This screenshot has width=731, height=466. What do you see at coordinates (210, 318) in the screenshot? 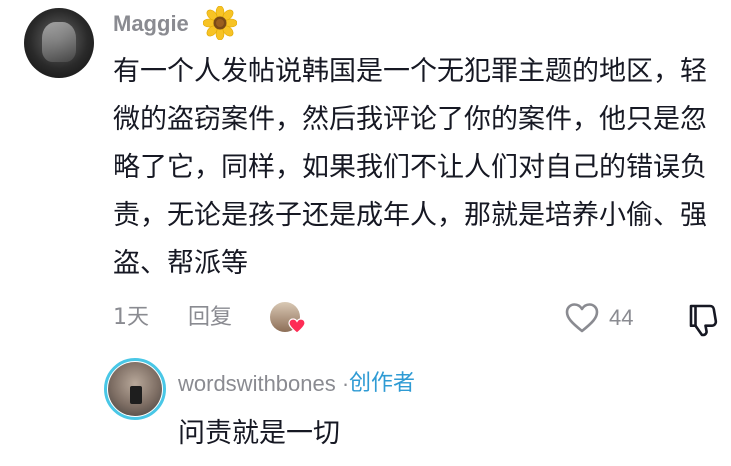
I see `reply-button: 回复` at bounding box center [210, 318].